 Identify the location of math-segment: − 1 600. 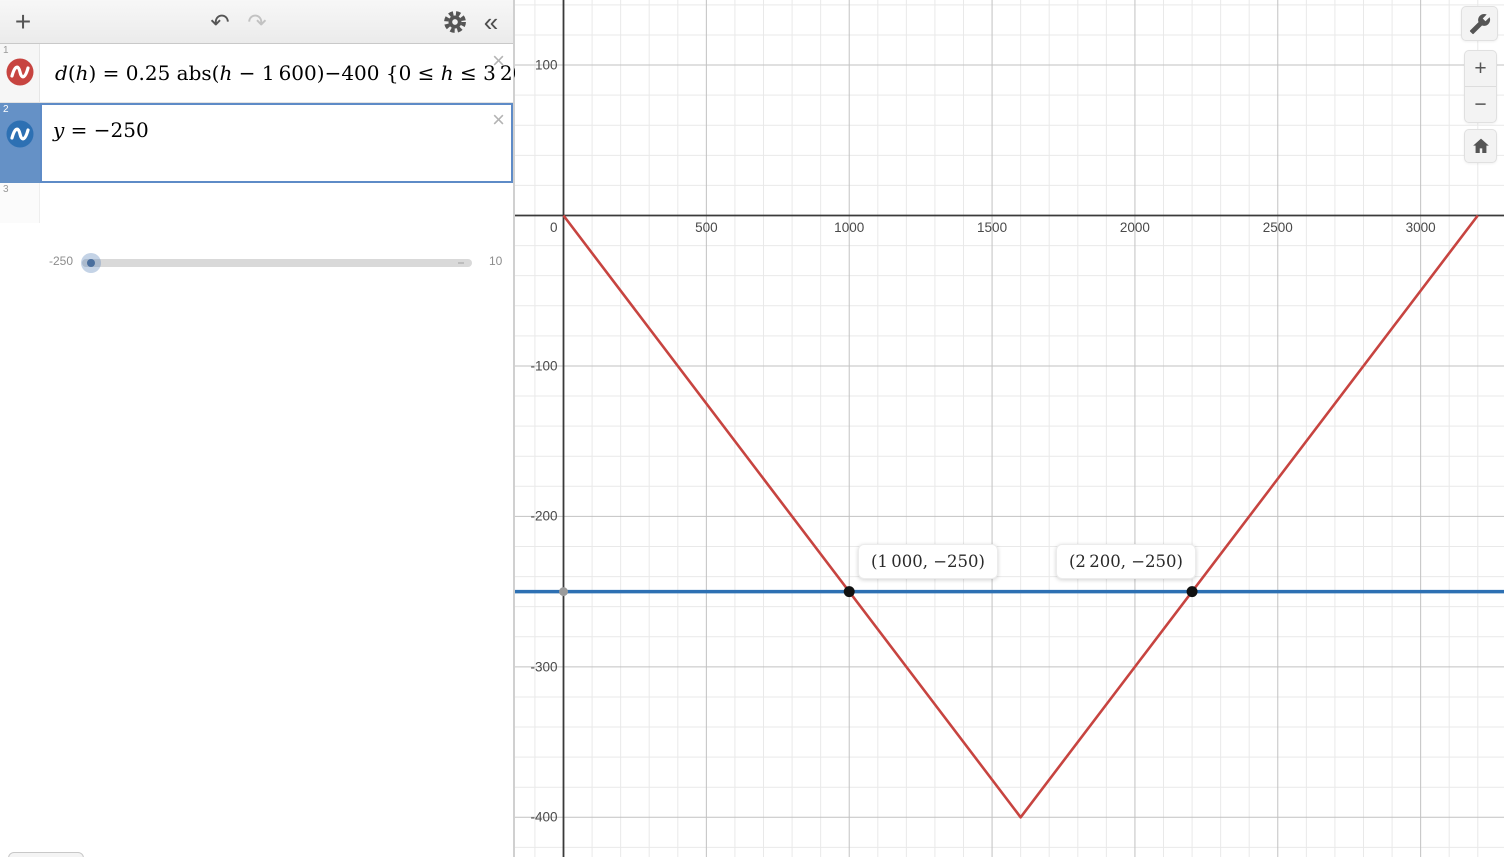
(274, 73).